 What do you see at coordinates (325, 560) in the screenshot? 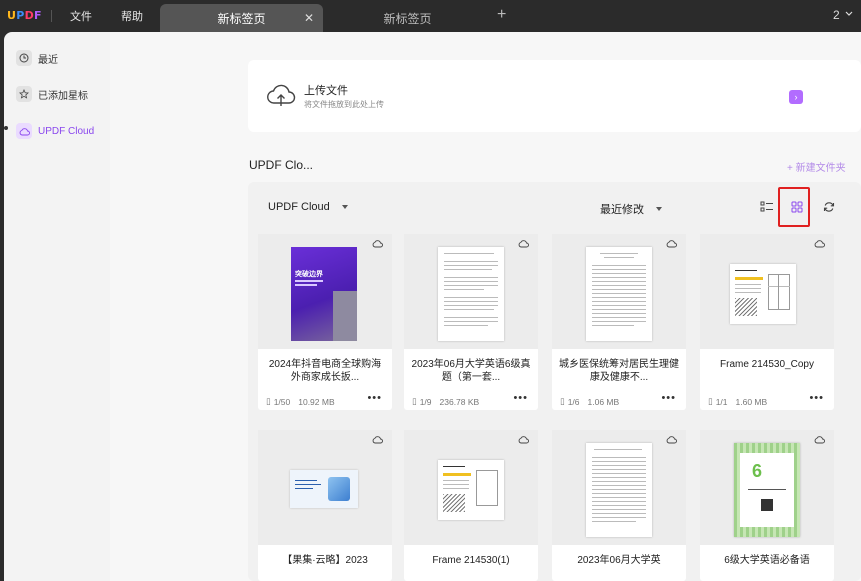
I see `file-title: 【果集·云略】2023` at bounding box center [325, 560].